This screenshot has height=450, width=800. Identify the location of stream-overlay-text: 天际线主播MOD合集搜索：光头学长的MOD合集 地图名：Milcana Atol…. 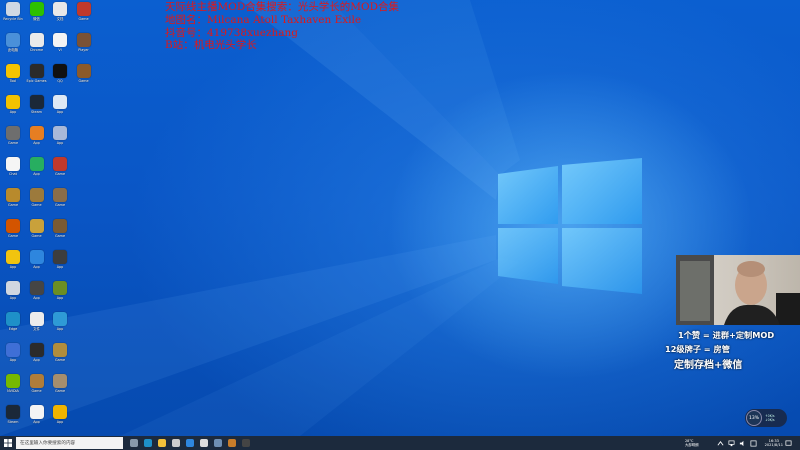
(282, 26).